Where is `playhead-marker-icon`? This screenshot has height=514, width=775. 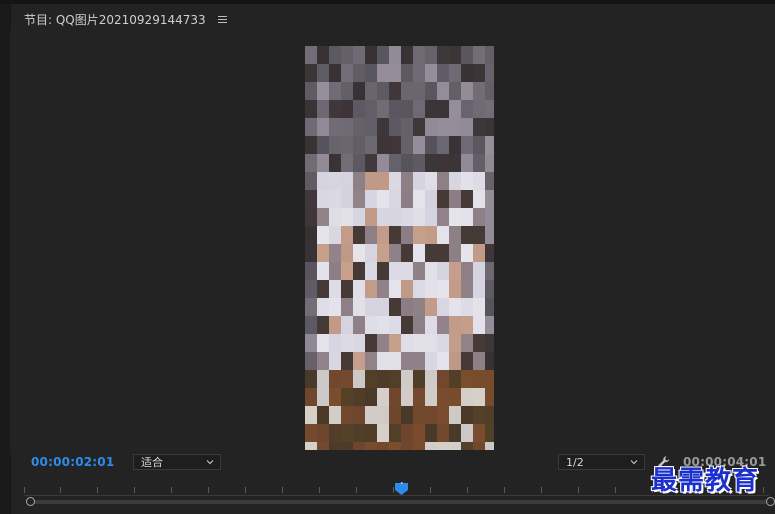 playhead-marker-icon is located at coordinates (402, 489).